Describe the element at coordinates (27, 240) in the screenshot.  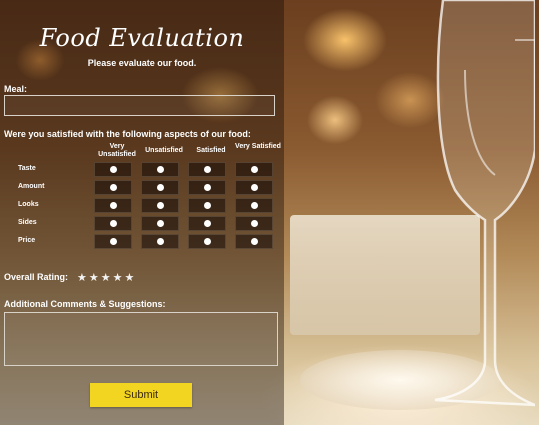
I see `row-label-price: Price` at that location.